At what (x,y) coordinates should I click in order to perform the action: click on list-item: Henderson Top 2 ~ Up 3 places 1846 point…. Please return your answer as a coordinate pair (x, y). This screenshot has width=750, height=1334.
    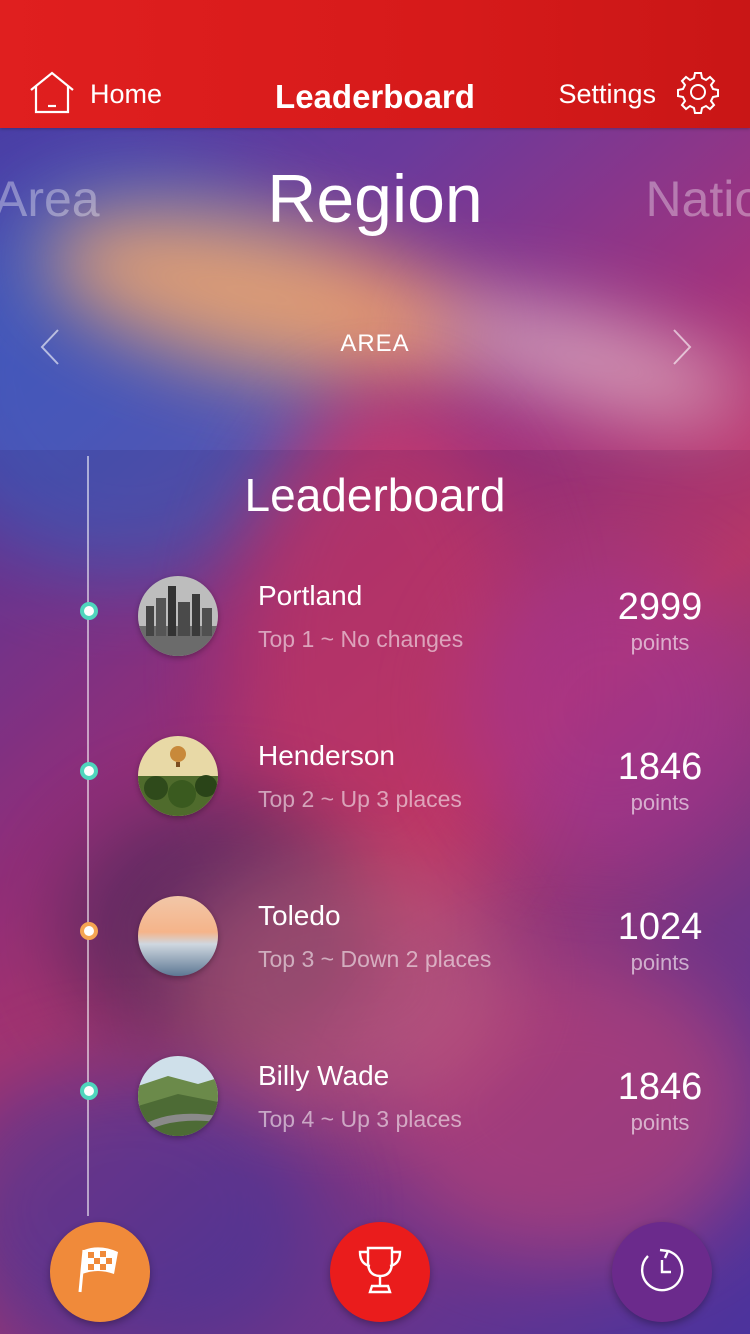
    Looking at the image, I should click on (375, 782).